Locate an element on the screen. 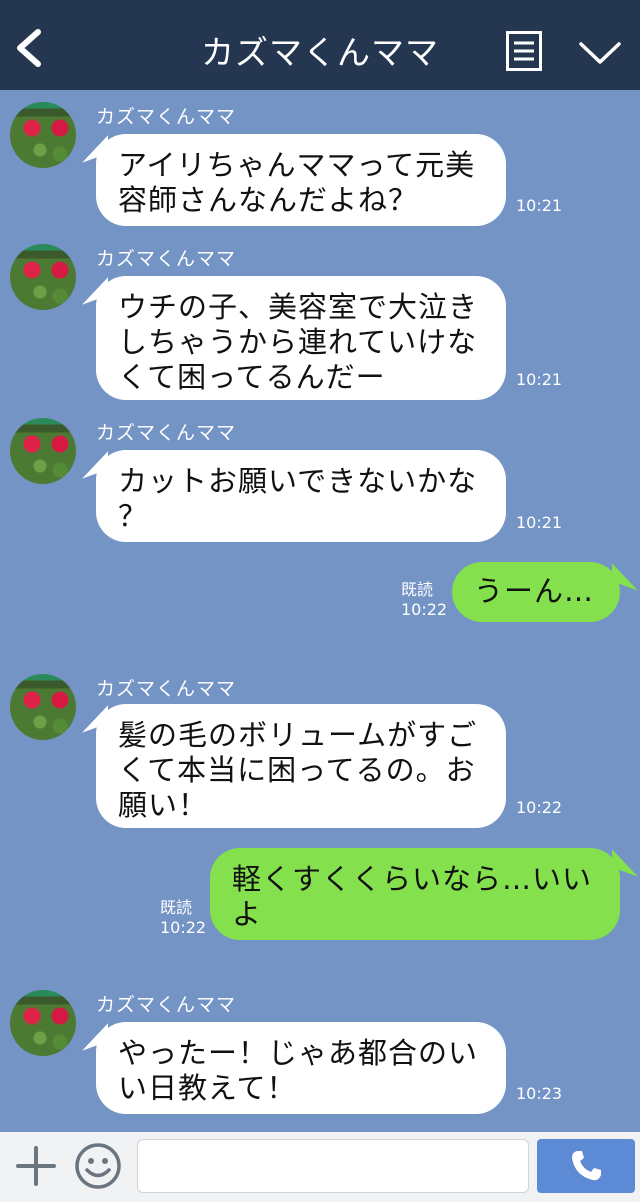  incoming-message-bubble: やったー！じゃあ都合のい い日教えて！ is located at coordinates (301, 1068).